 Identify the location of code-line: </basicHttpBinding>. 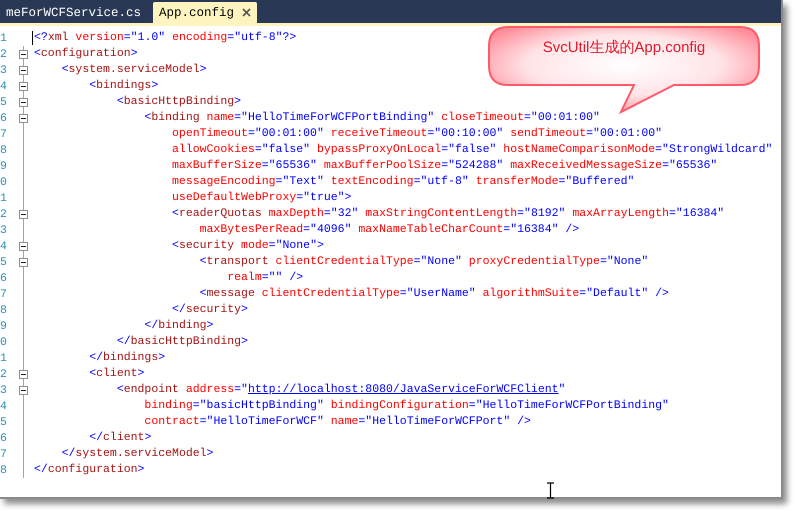
(182, 342).